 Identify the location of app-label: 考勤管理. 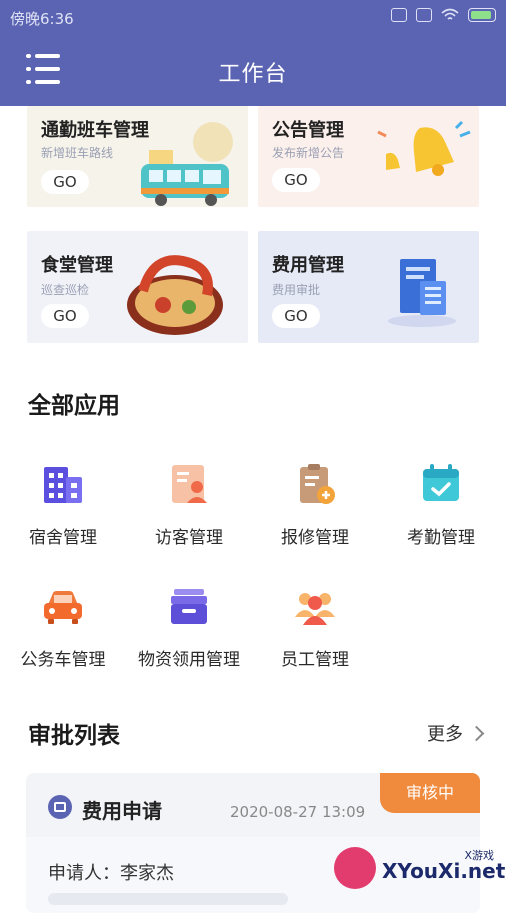
(441, 538).